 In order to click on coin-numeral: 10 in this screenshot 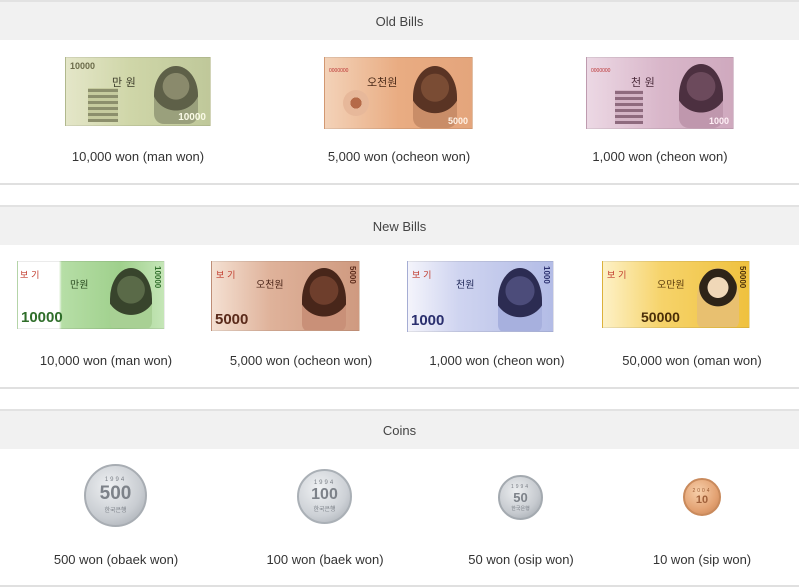, I will do `click(702, 500)`.